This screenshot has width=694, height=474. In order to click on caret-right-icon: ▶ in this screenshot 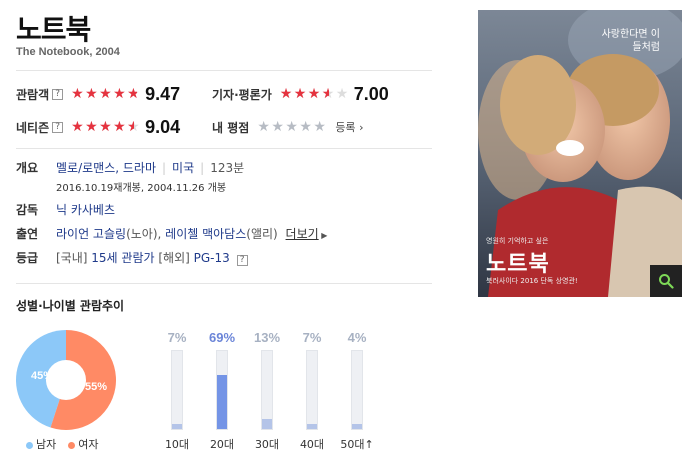, I will do `click(323, 235)`.